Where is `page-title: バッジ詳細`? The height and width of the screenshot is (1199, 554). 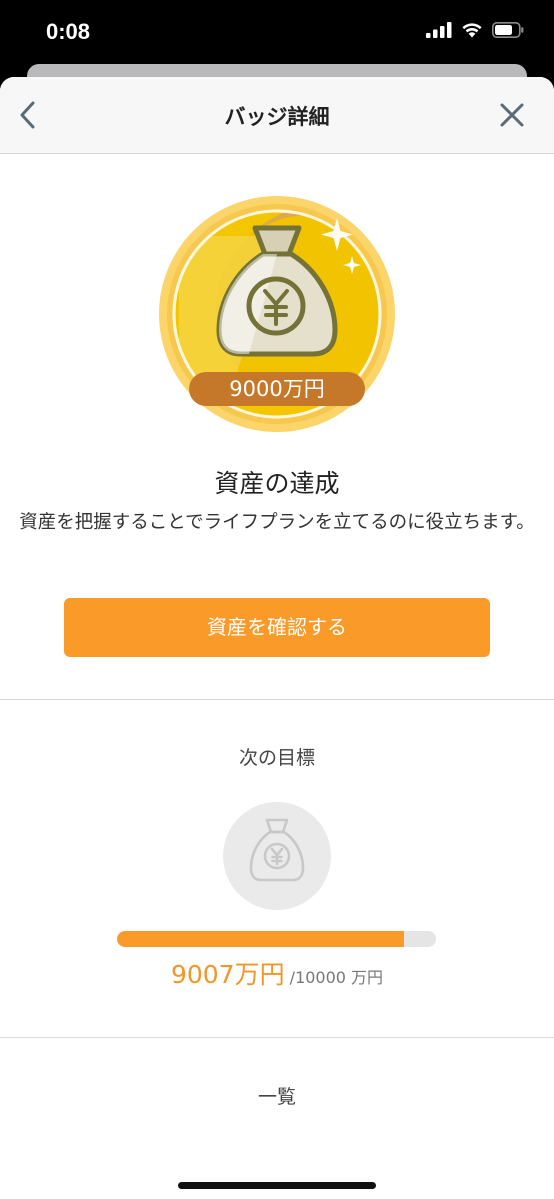 page-title: バッジ詳細 is located at coordinates (277, 117).